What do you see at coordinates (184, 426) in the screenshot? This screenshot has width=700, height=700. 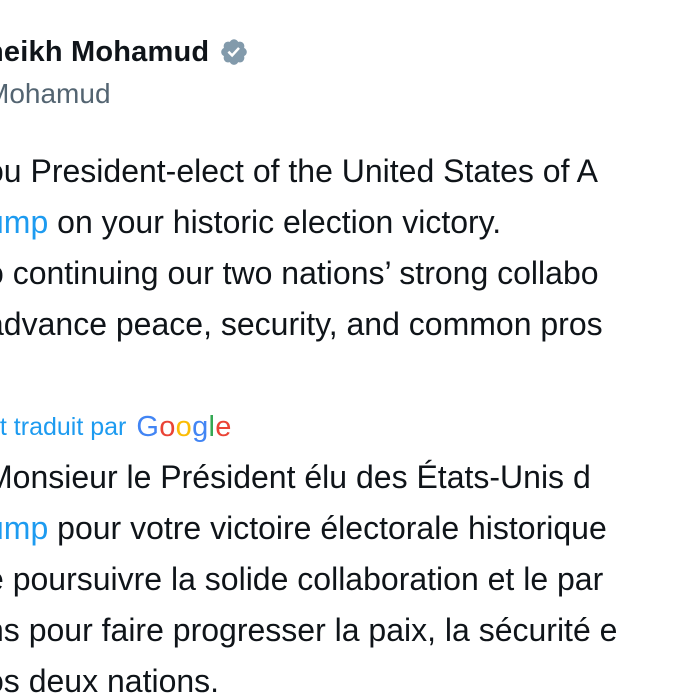 I see `google-logo: Google` at bounding box center [184, 426].